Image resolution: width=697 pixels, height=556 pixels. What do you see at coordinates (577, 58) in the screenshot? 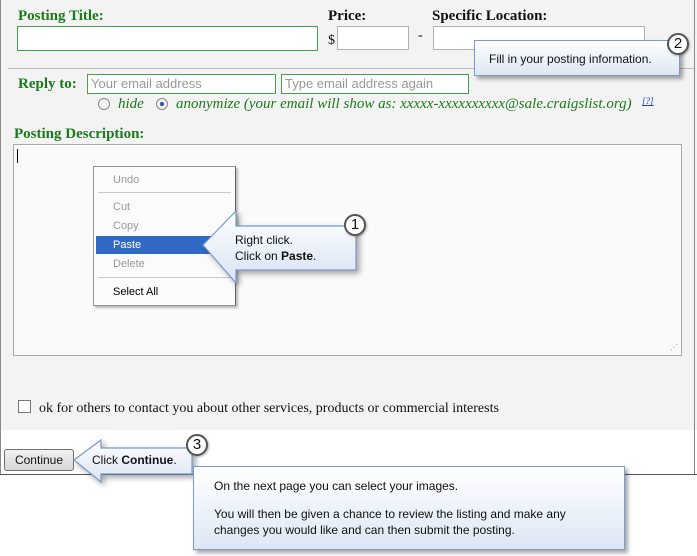
I see `callout-2: Fill in your posting information.` at bounding box center [577, 58].